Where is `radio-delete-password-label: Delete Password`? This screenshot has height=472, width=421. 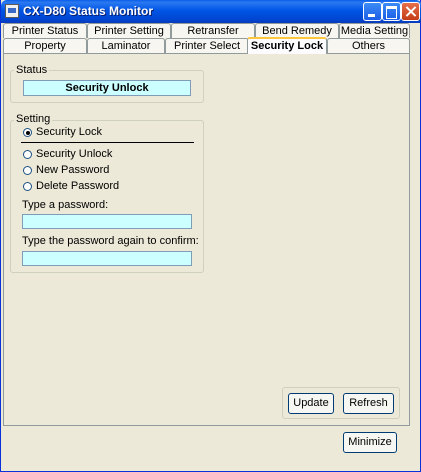
radio-delete-password-label: Delete Password is located at coordinates (77, 186).